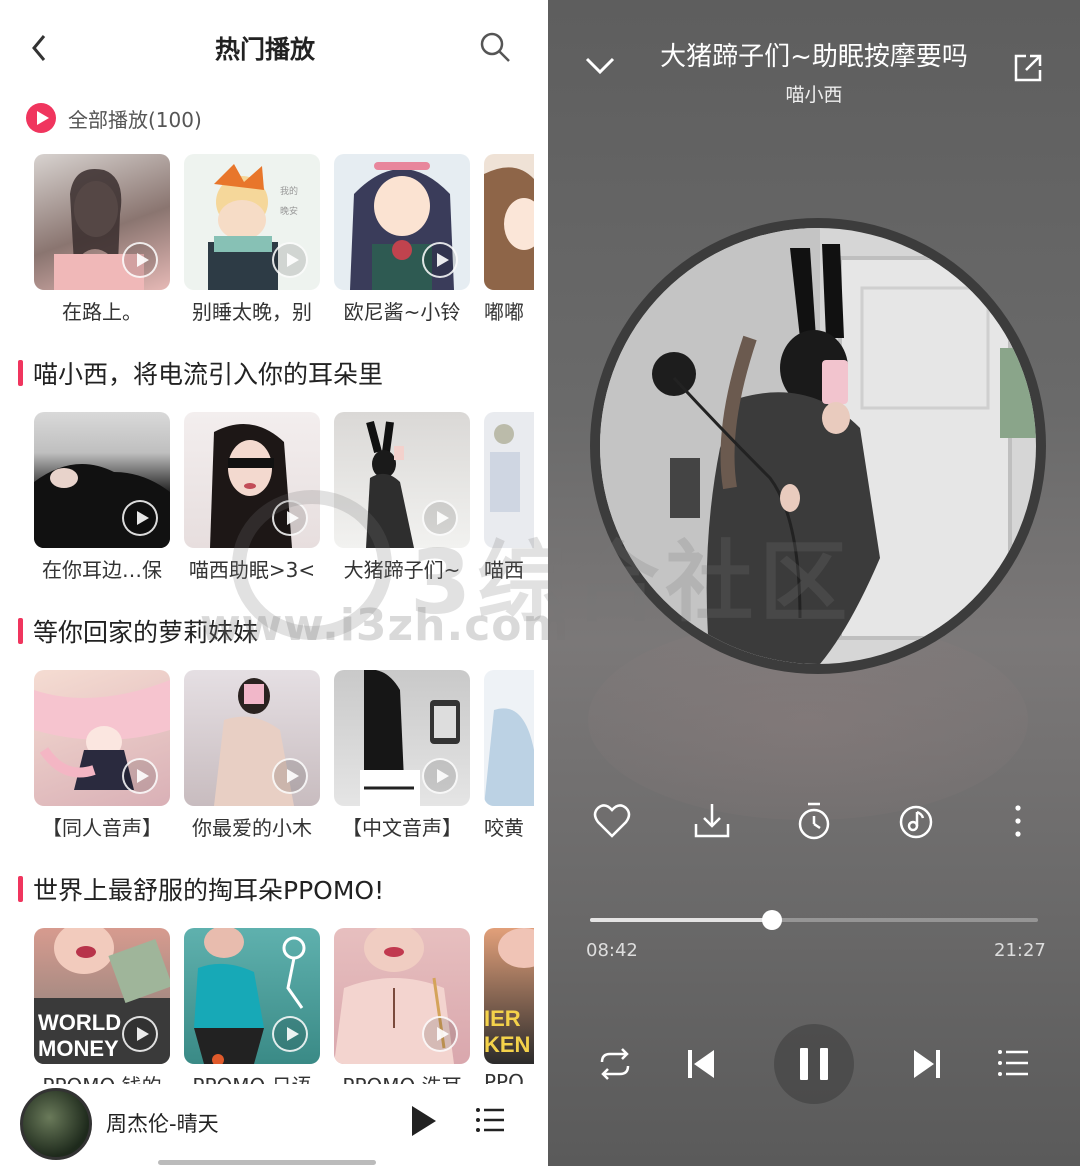 Image resolution: width=1080 pixels, height=1166 pixels. I want to click on album-card: 欧尼酱~小铃, so click(402, 239).